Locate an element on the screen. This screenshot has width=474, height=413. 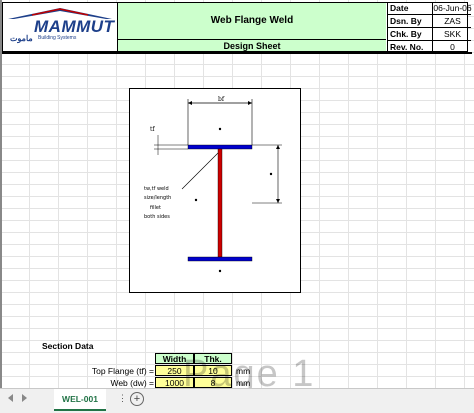
sheet-left-border is located at coordinates (1, 194).